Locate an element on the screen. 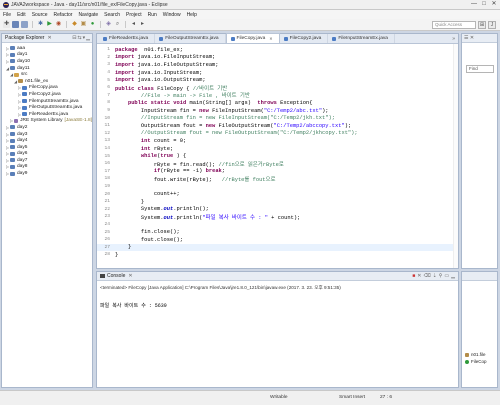 Image resolution: width=500 pixels, height=405 pixels. code-line: 13 int count = 0; is located at coordinates (275, 141).